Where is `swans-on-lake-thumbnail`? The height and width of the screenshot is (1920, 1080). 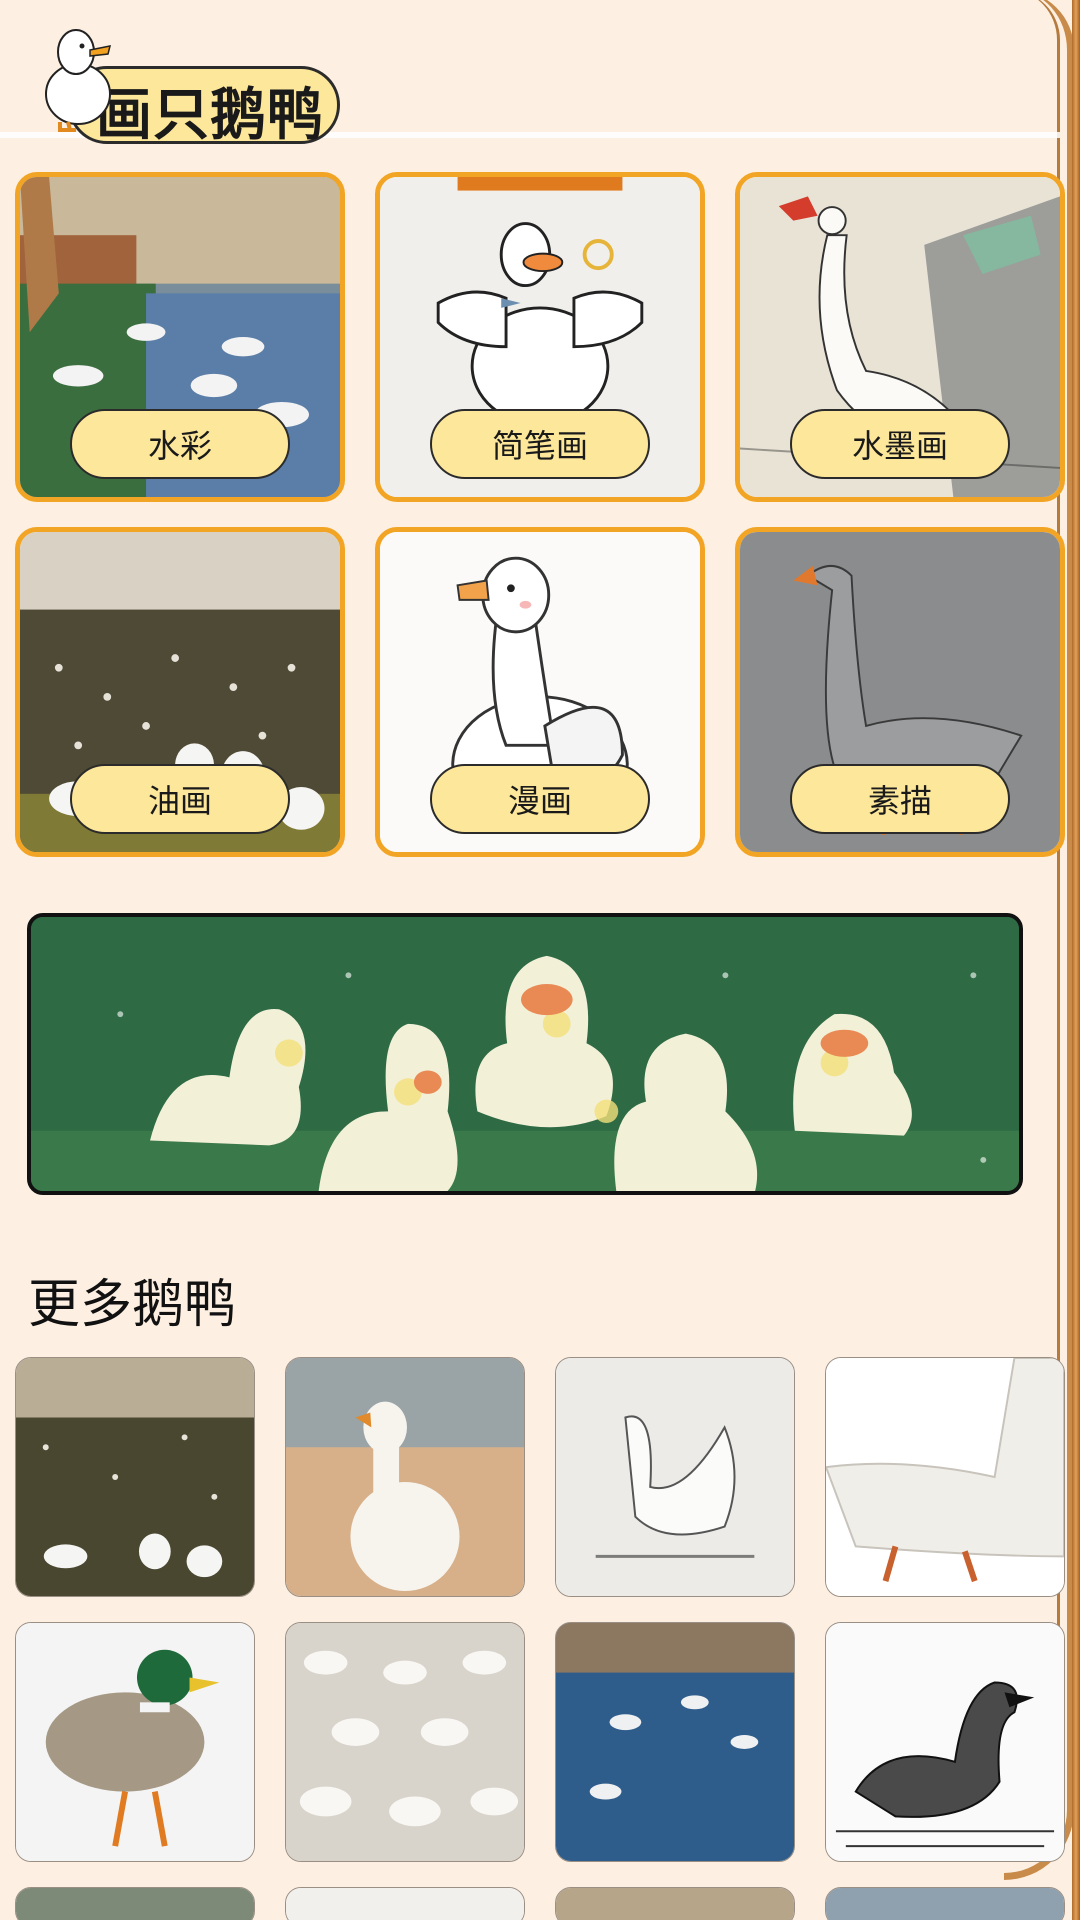
swans-on-lake-thumbnail is located at coordinates (675, 1742).